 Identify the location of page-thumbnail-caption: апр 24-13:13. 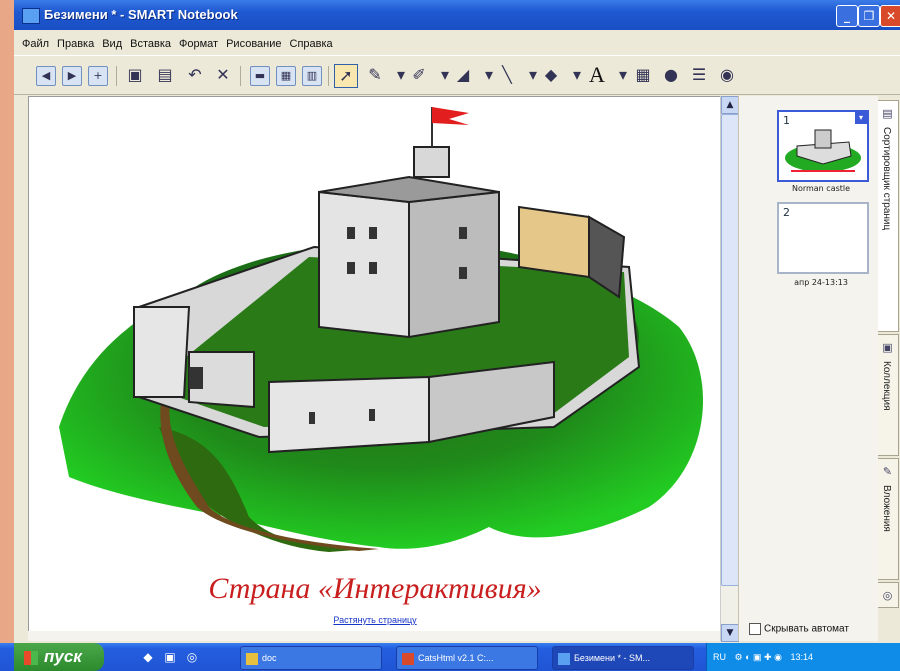
(821, 282).